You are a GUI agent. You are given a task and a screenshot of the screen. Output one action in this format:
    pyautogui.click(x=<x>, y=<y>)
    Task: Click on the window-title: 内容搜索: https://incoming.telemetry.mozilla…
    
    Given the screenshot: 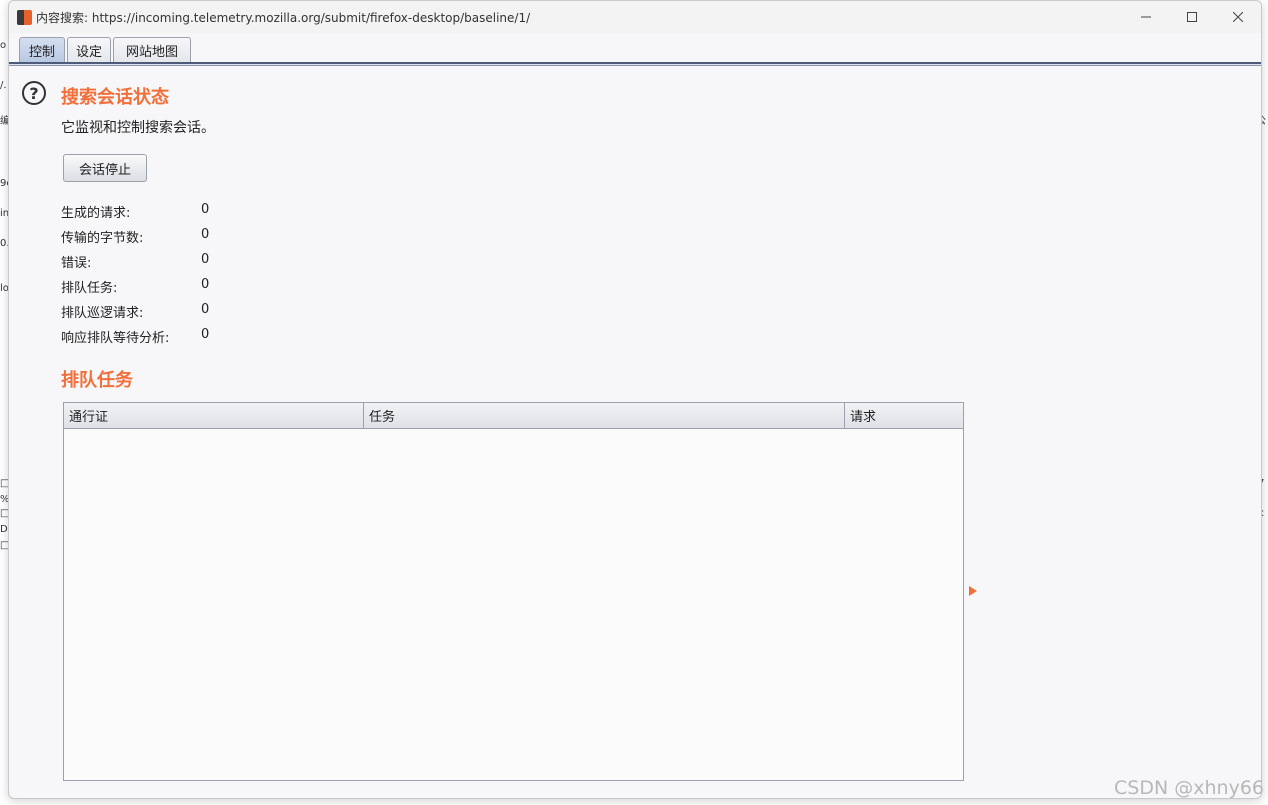 What is the action you would take?
    pyautogui.click(x=283, y=17)
    